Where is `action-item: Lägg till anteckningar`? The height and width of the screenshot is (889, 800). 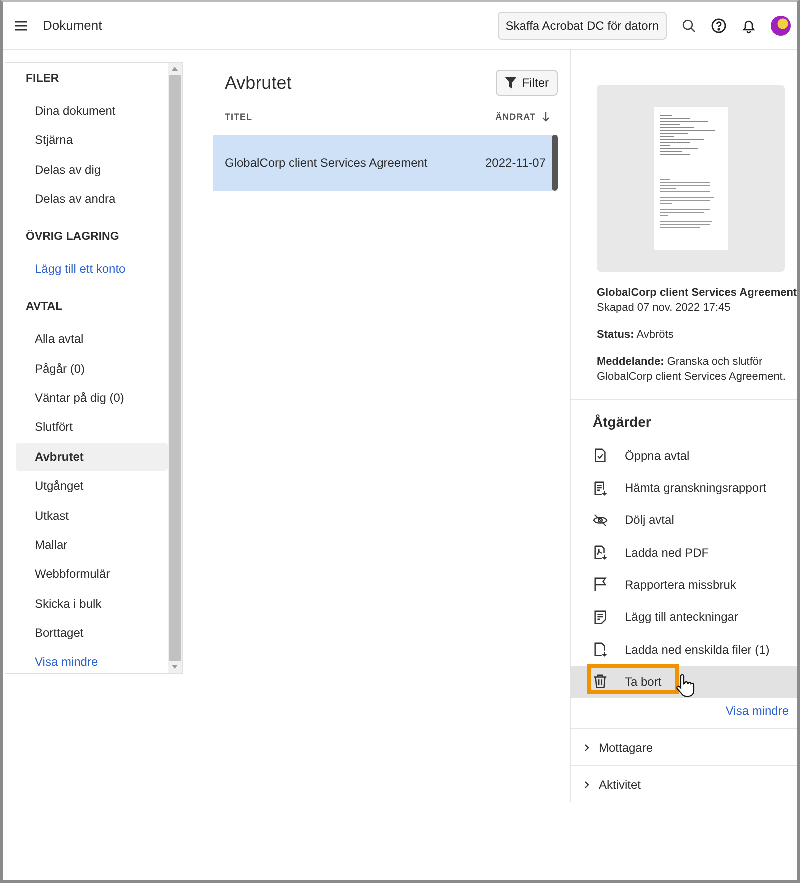 action-item: Lägg till anteckningar is located at coordinates (684, 617).